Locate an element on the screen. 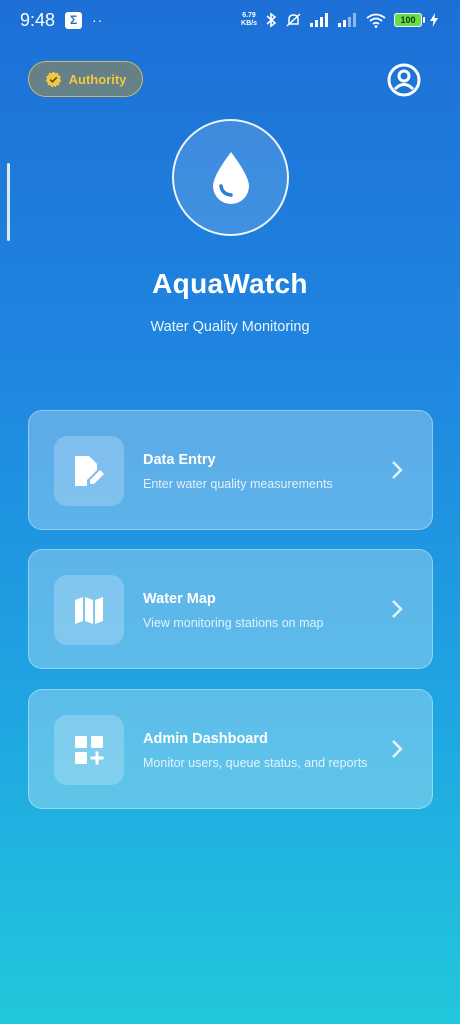  account-circle-icon is located at coordinates (404, 80).